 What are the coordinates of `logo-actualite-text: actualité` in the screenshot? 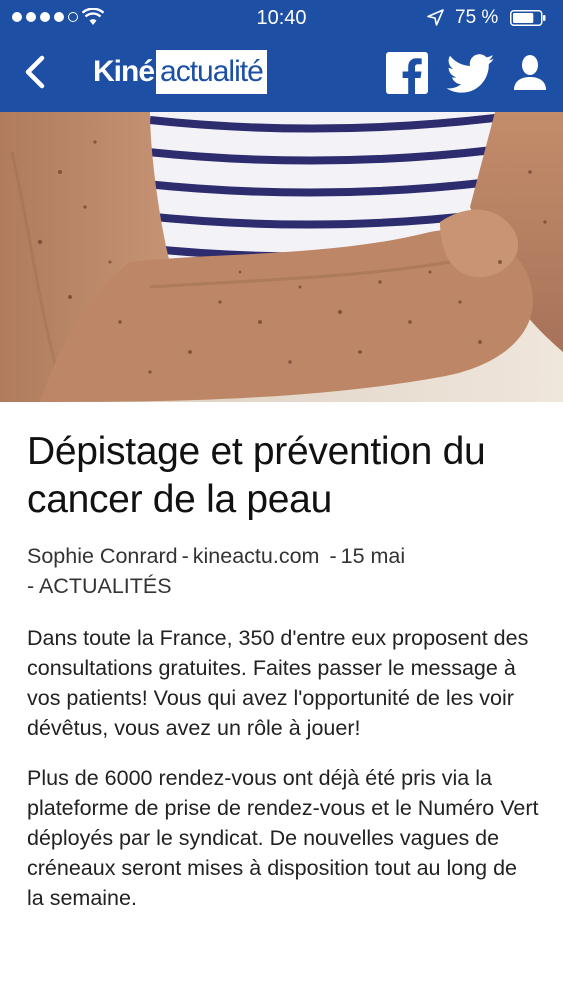 It's located at (211, 72).